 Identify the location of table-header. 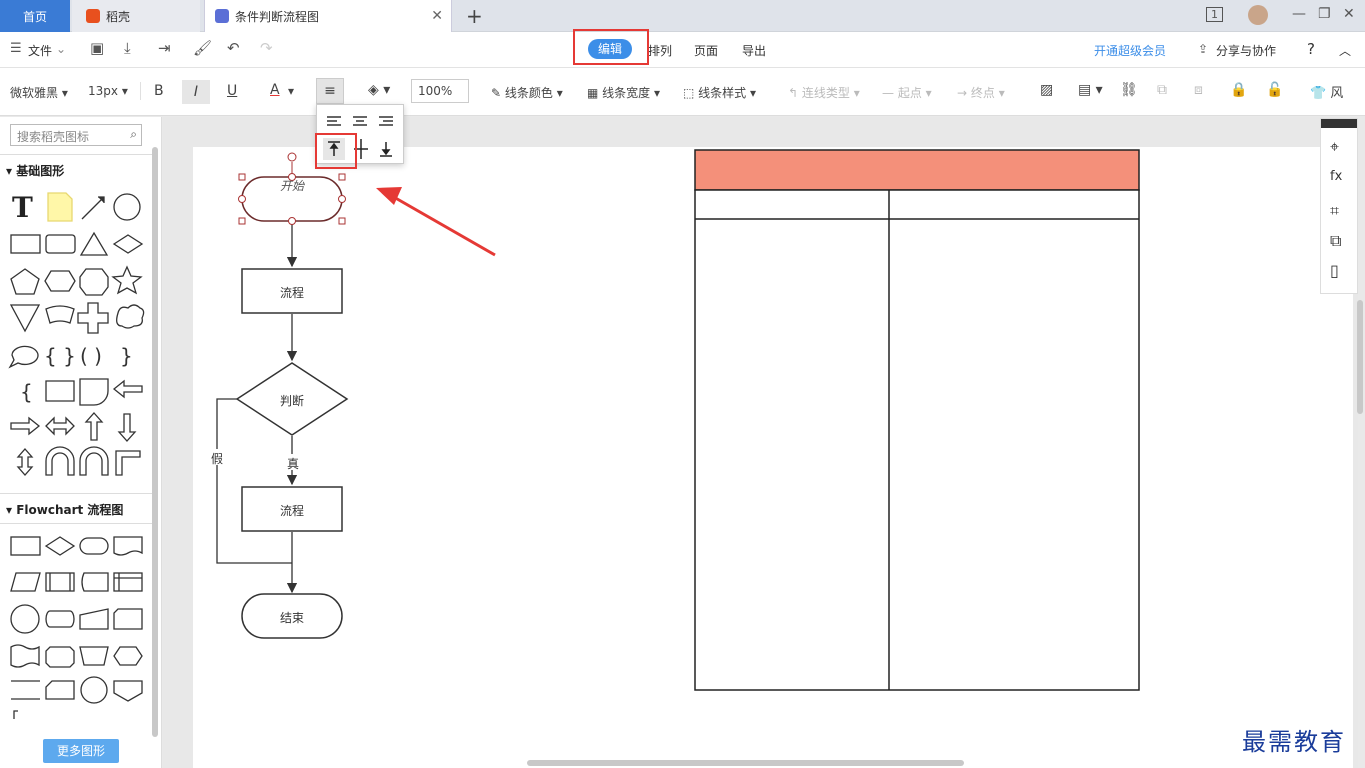
(917, 170).